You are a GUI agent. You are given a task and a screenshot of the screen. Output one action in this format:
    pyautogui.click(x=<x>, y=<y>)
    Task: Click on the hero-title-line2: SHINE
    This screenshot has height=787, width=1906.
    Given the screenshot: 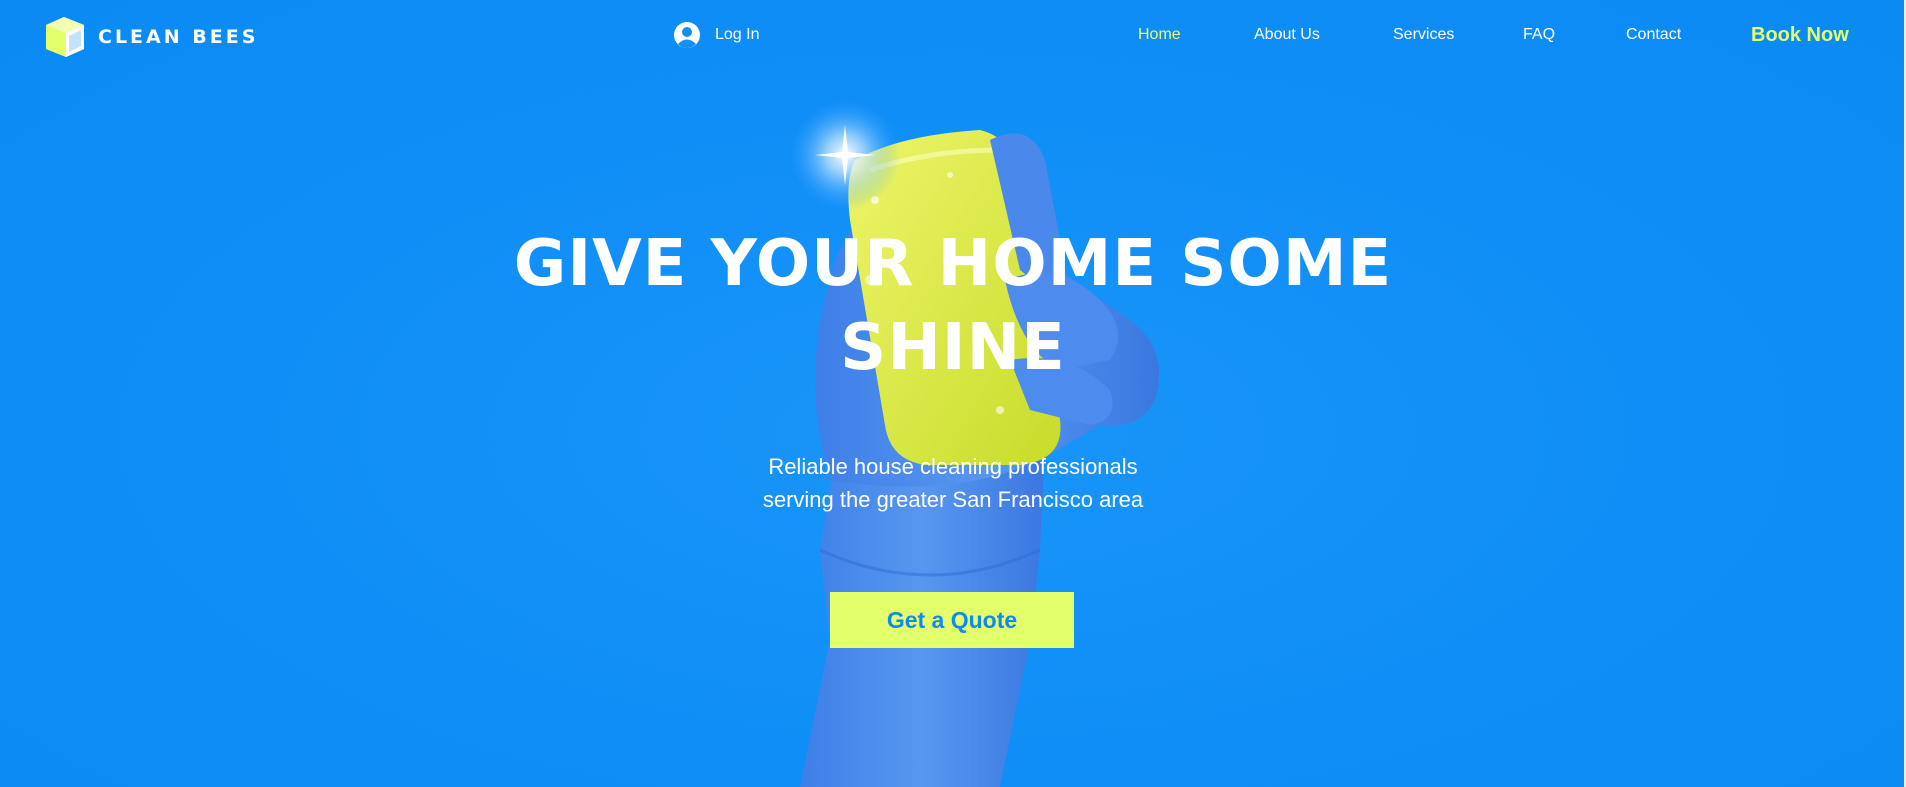 What is the action you would take?
    pyautogui.click(x=953, y=348)
    